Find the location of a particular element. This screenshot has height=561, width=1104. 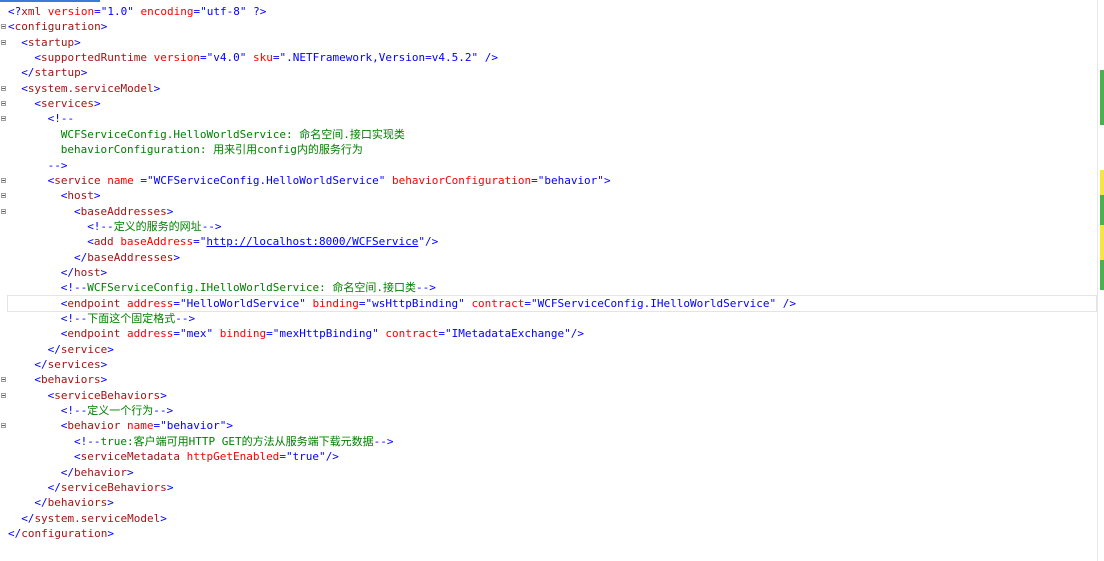

code-line: </system.serviceModel> is located at coordinates (87, 518).